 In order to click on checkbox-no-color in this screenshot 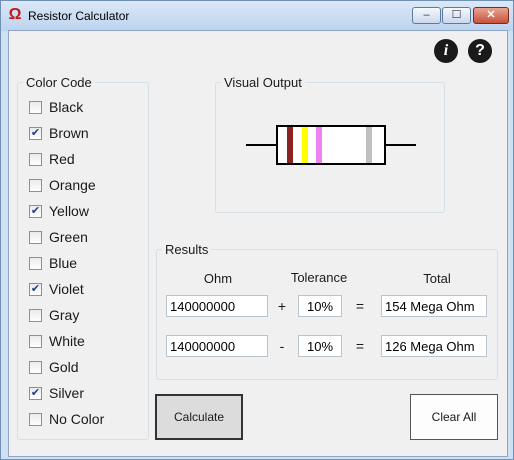, I will do `click(35, 419)`.